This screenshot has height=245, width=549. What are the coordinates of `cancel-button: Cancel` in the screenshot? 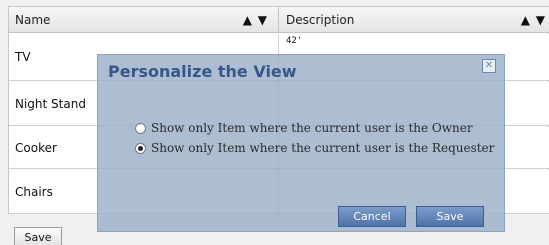 It's located at (372, 216).